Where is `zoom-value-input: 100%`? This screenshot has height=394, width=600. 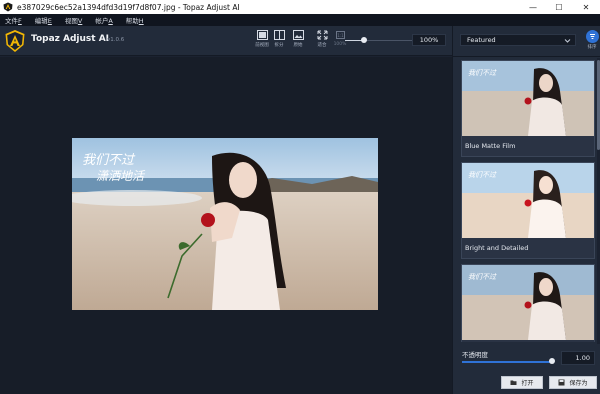
zoom-value-input: 100% is located at coordinates (429, 40).